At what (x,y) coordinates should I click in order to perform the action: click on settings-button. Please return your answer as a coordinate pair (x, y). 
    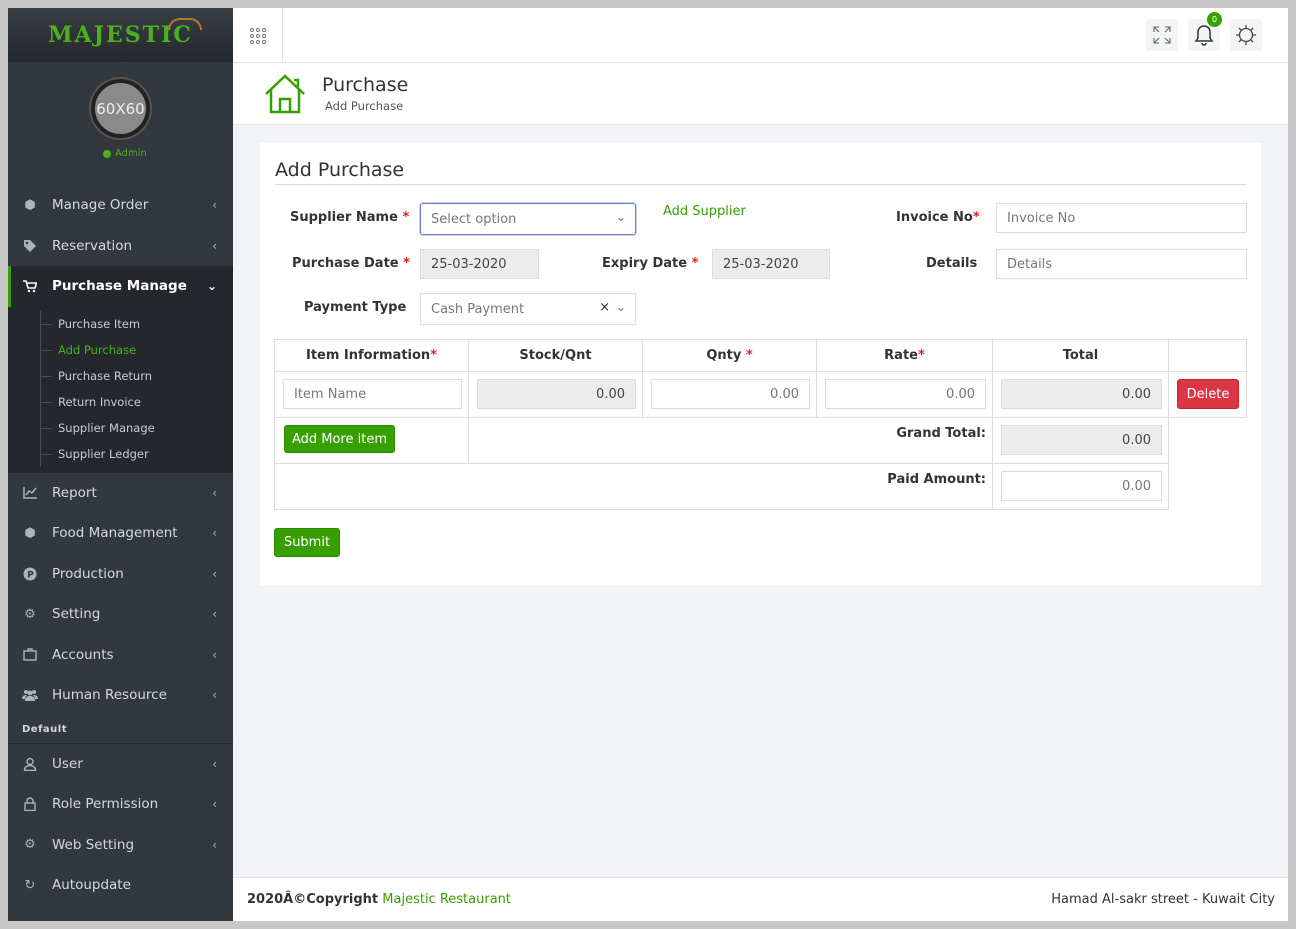
    Looking at the image, I should click on (1246, 35).